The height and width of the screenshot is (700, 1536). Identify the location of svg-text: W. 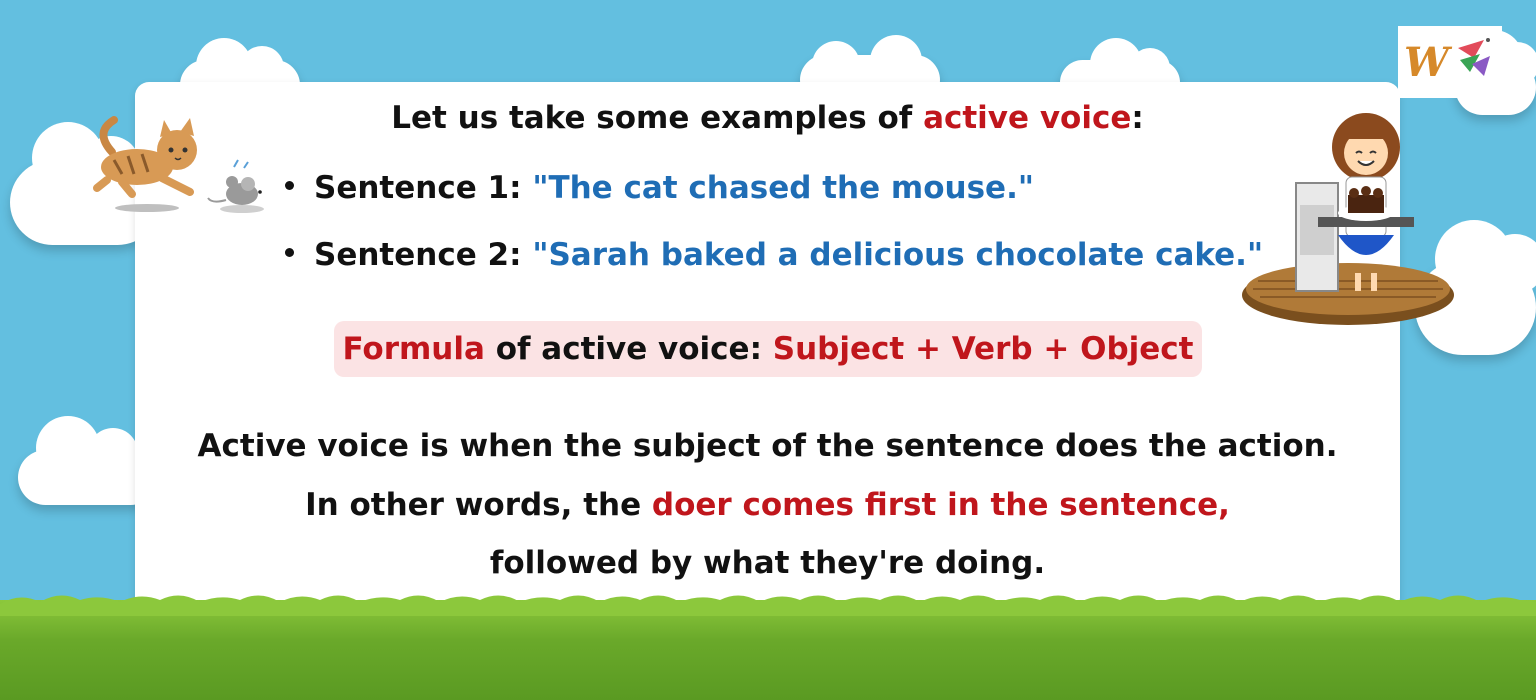
(1428, 62).